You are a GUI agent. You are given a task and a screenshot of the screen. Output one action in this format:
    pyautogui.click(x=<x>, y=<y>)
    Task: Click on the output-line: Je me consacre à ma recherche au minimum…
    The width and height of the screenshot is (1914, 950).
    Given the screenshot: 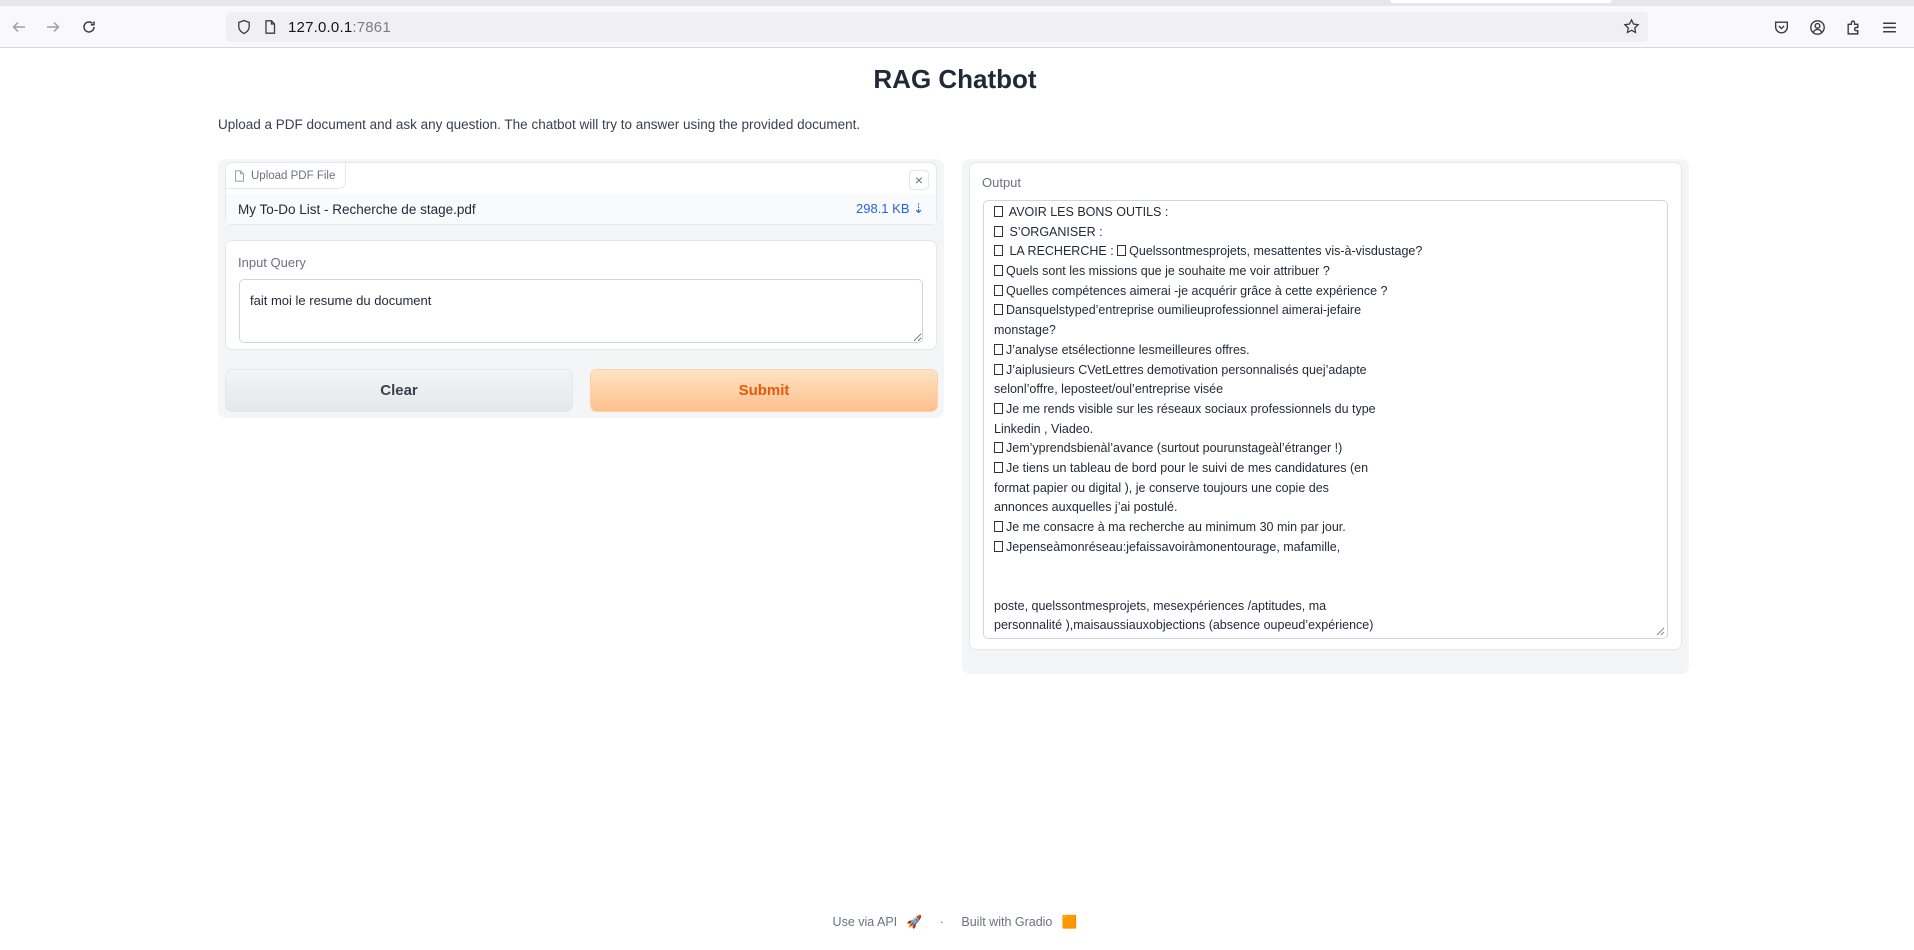 What is the action you would take?
    pyautogui.click(x=1325, y=528)
    